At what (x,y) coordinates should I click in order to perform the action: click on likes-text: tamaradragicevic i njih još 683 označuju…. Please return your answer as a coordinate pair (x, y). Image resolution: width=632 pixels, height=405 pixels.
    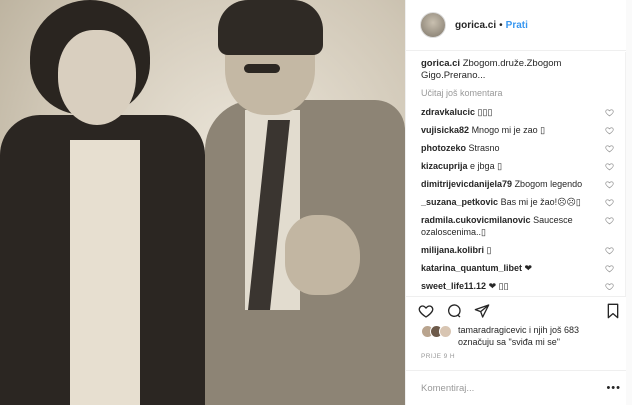
    Looking at the image, I should click on (518, 336).